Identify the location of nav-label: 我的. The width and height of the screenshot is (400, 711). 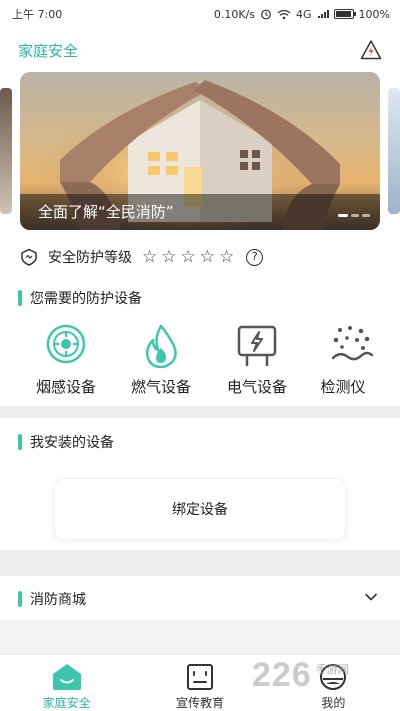
(333, 703).